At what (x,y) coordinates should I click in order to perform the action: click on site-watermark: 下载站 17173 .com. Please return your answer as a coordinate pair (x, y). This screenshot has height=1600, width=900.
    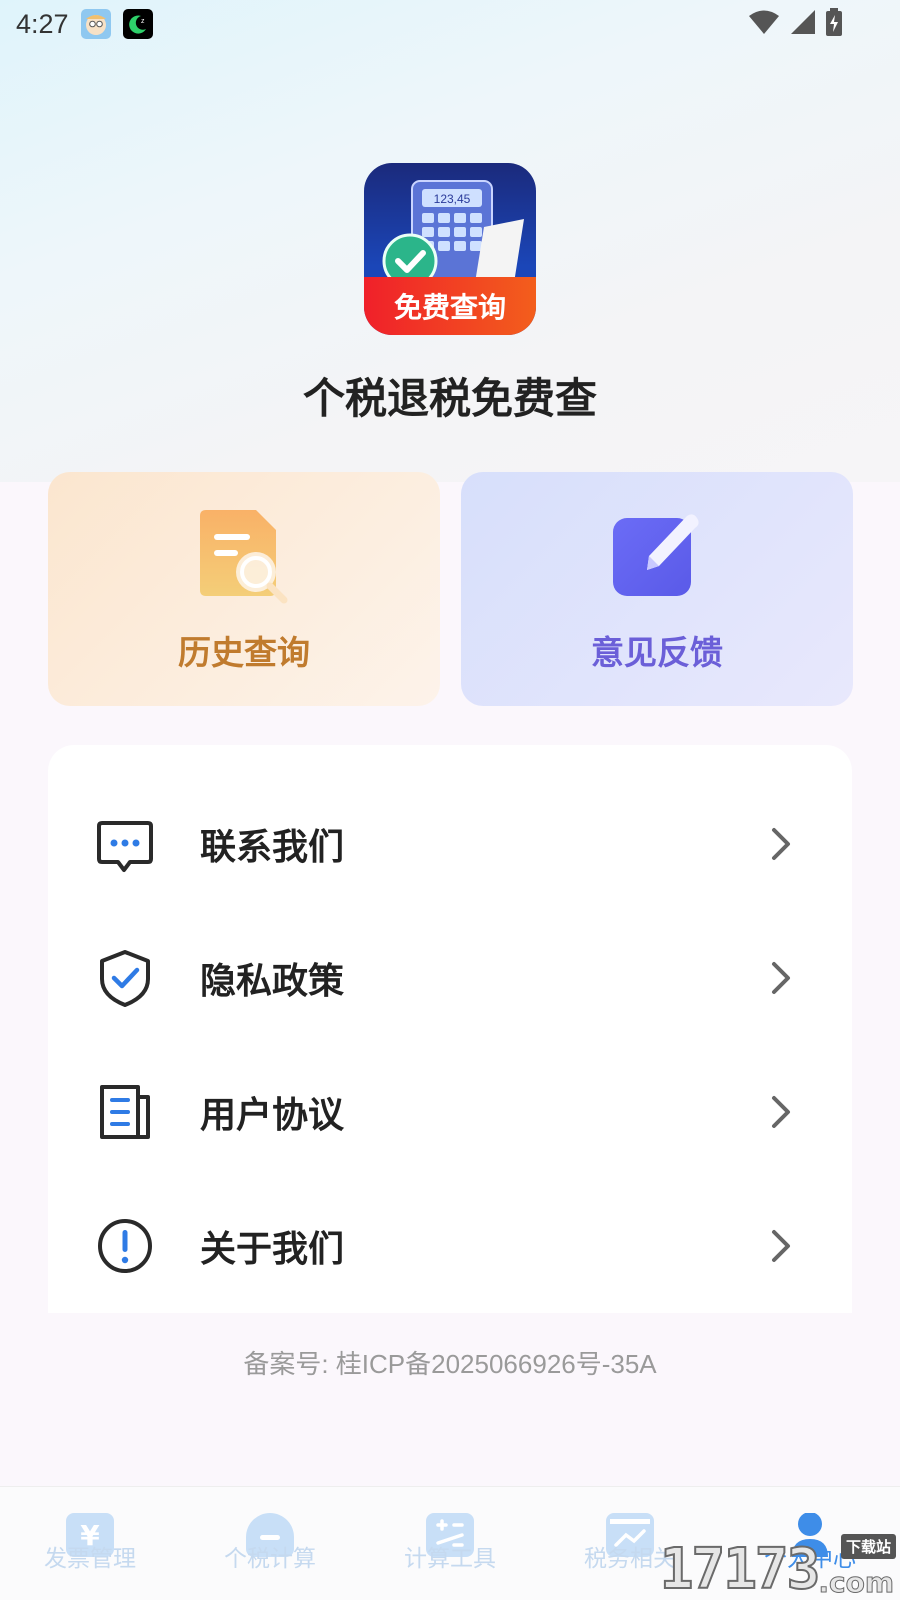
    Looking at the image, I should click on (779, 1567).